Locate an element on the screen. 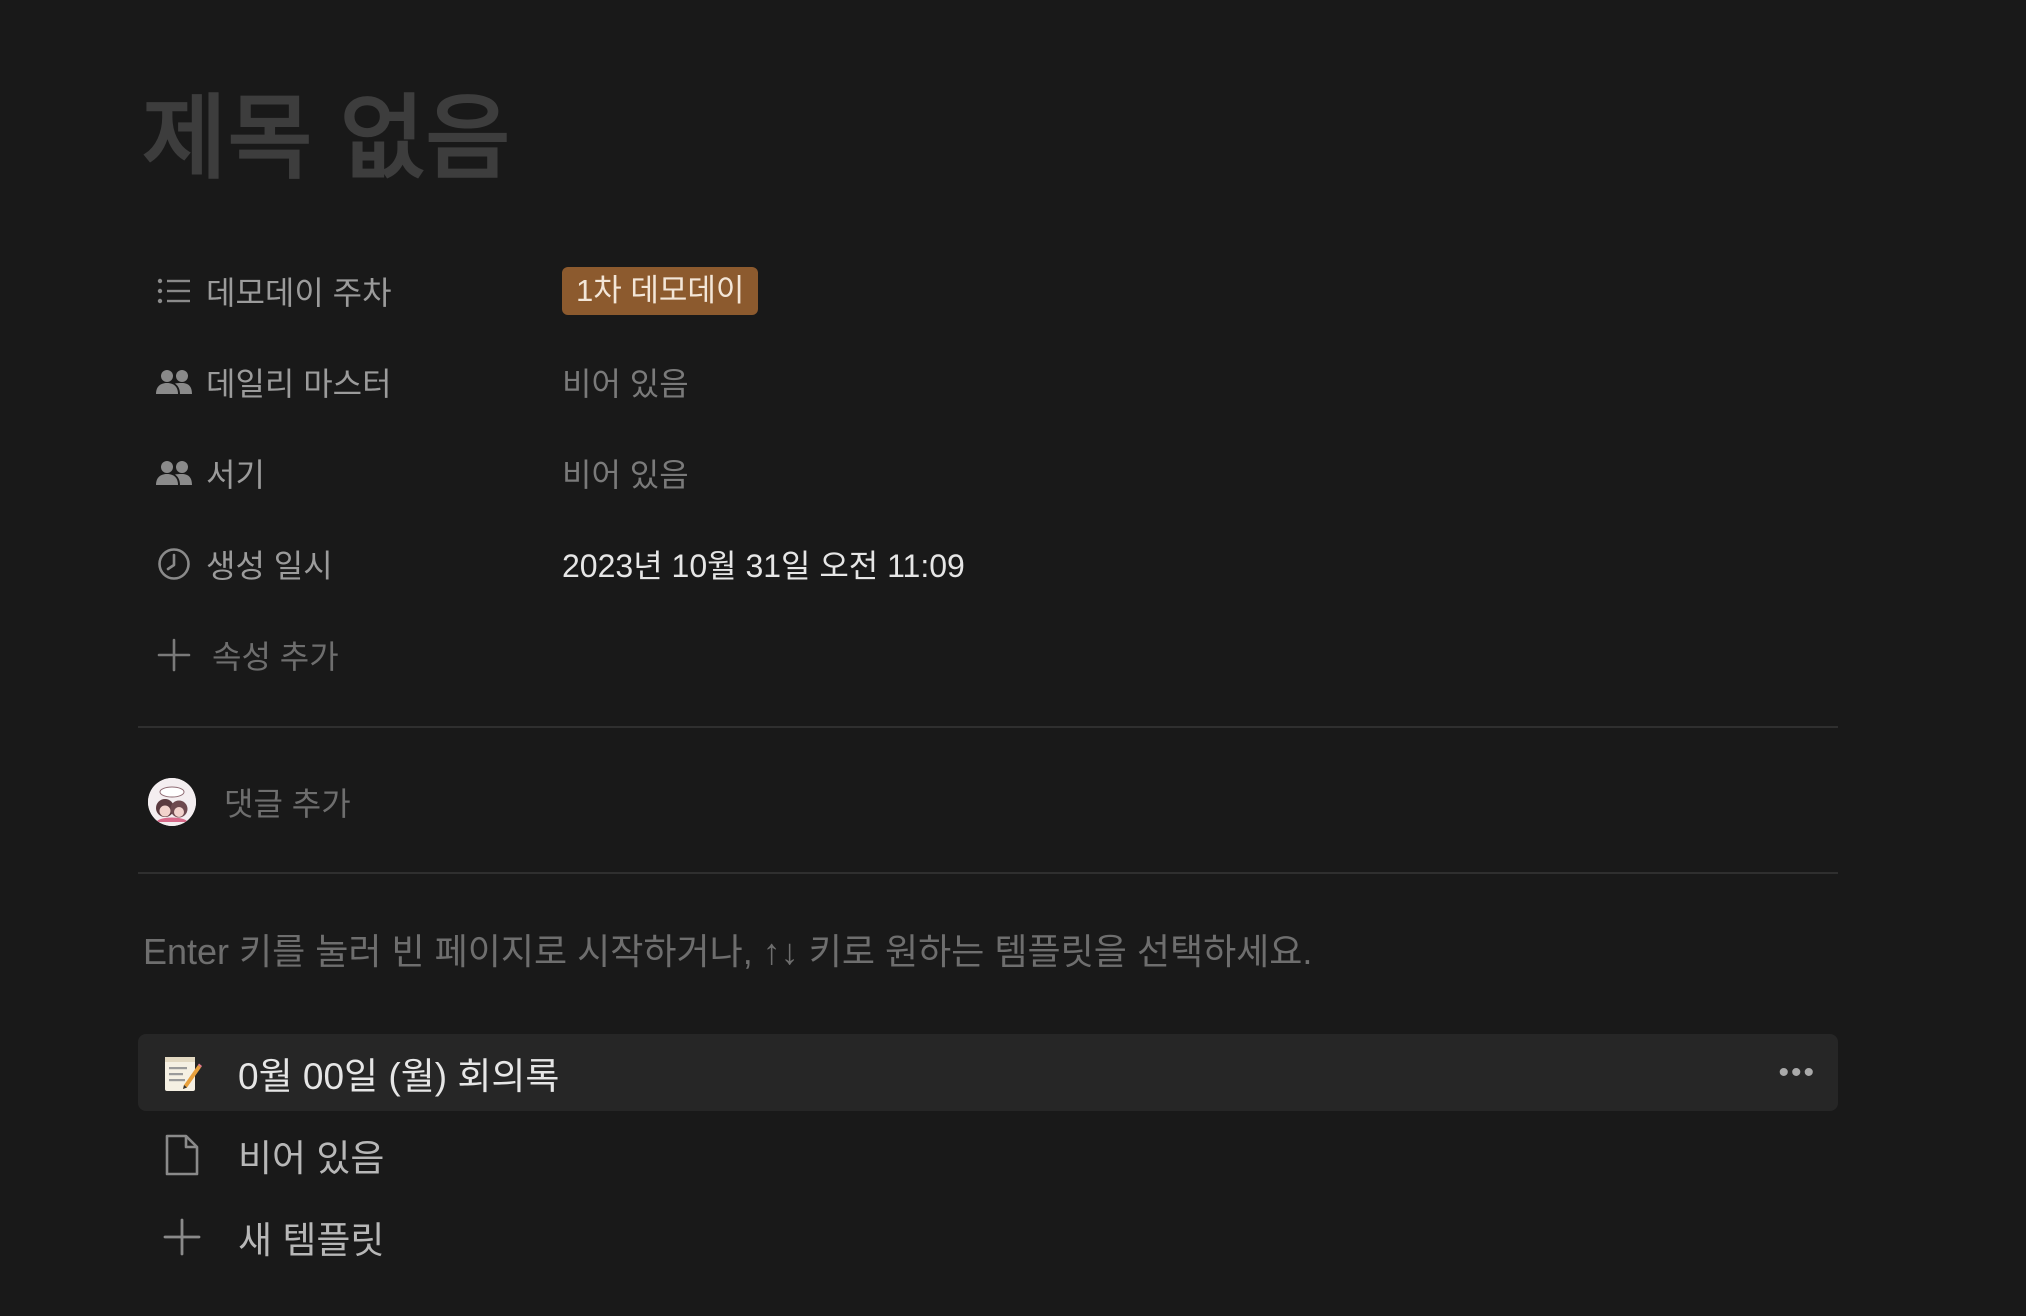 This screenshot has height=1316, width=2026. property-key-label: 데모데이 주차 is located at coordinates (299, 292).